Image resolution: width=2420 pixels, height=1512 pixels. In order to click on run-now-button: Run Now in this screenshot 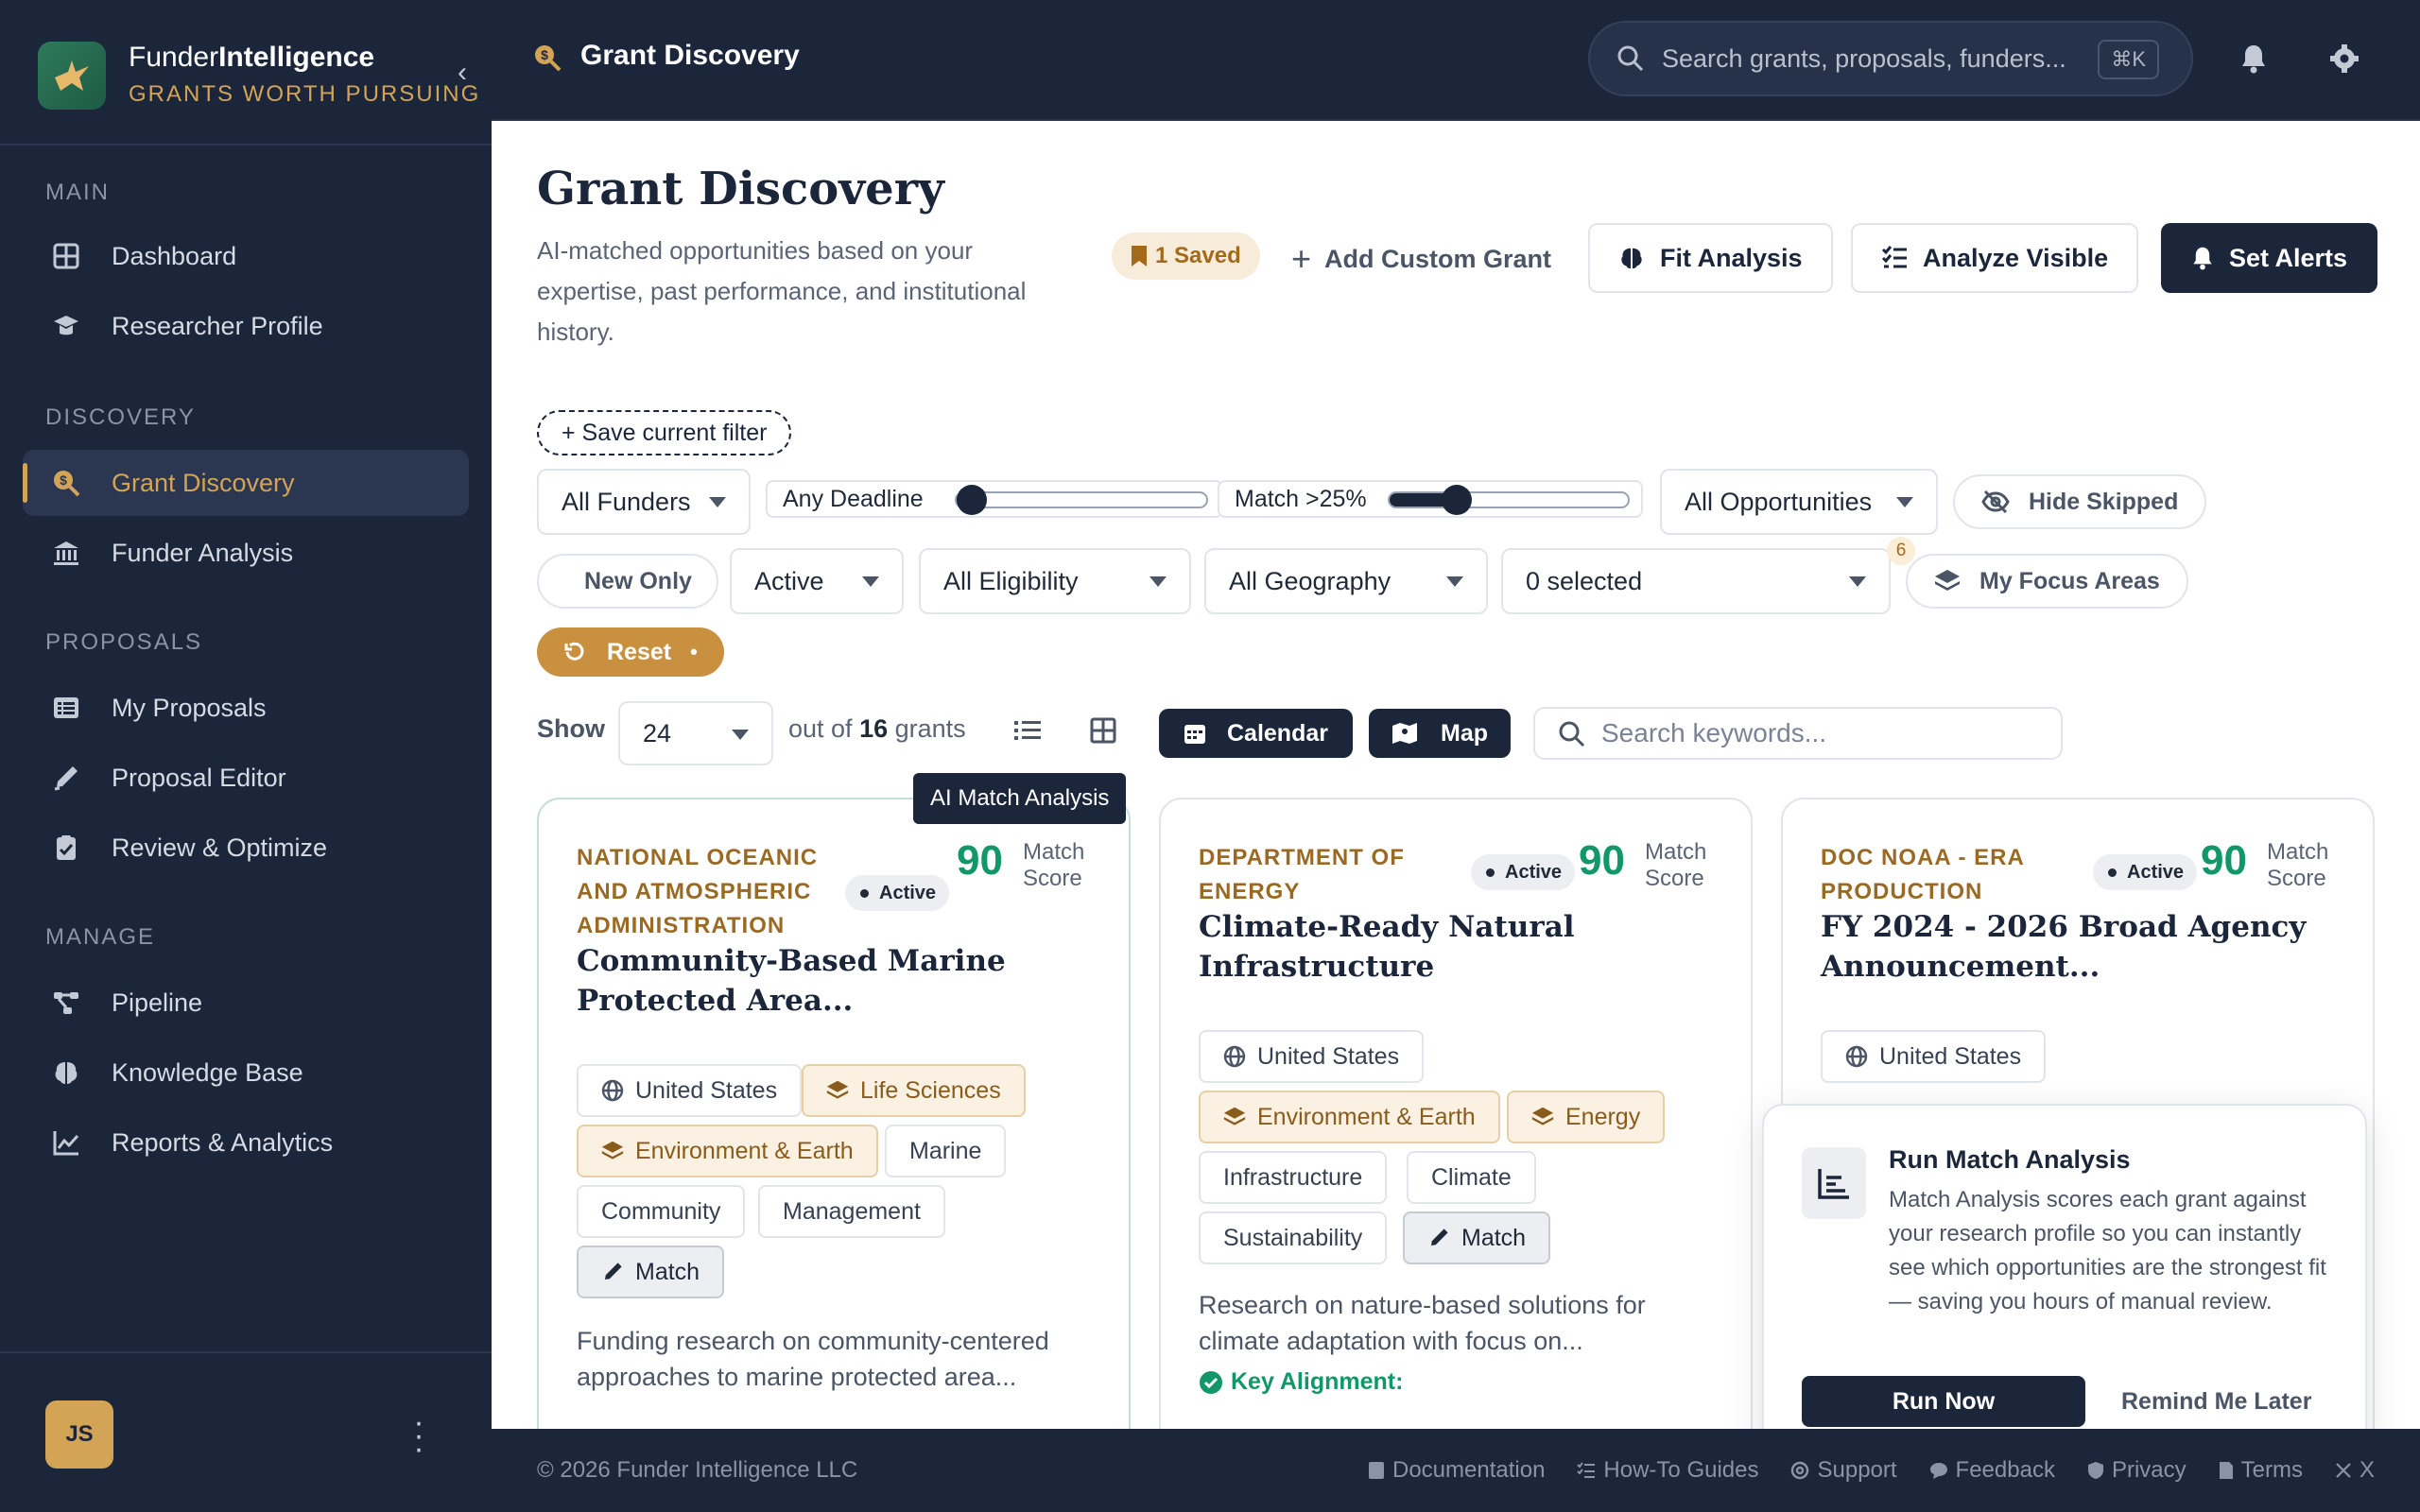, I will do `click(1943, 1401)`.